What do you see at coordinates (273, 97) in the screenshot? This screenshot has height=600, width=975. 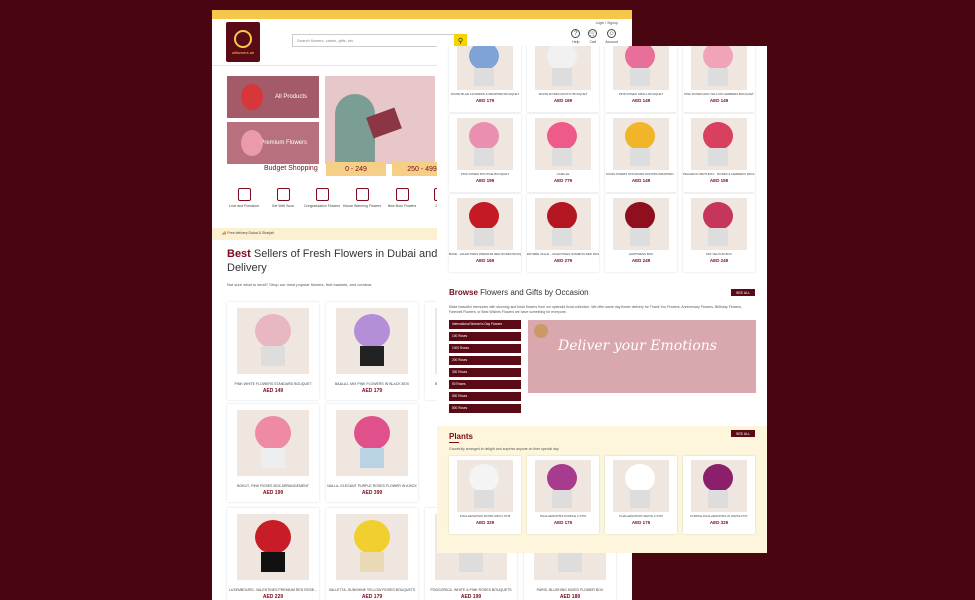 I see `all-products-banner: All Products` at bounding box center [273, 97].